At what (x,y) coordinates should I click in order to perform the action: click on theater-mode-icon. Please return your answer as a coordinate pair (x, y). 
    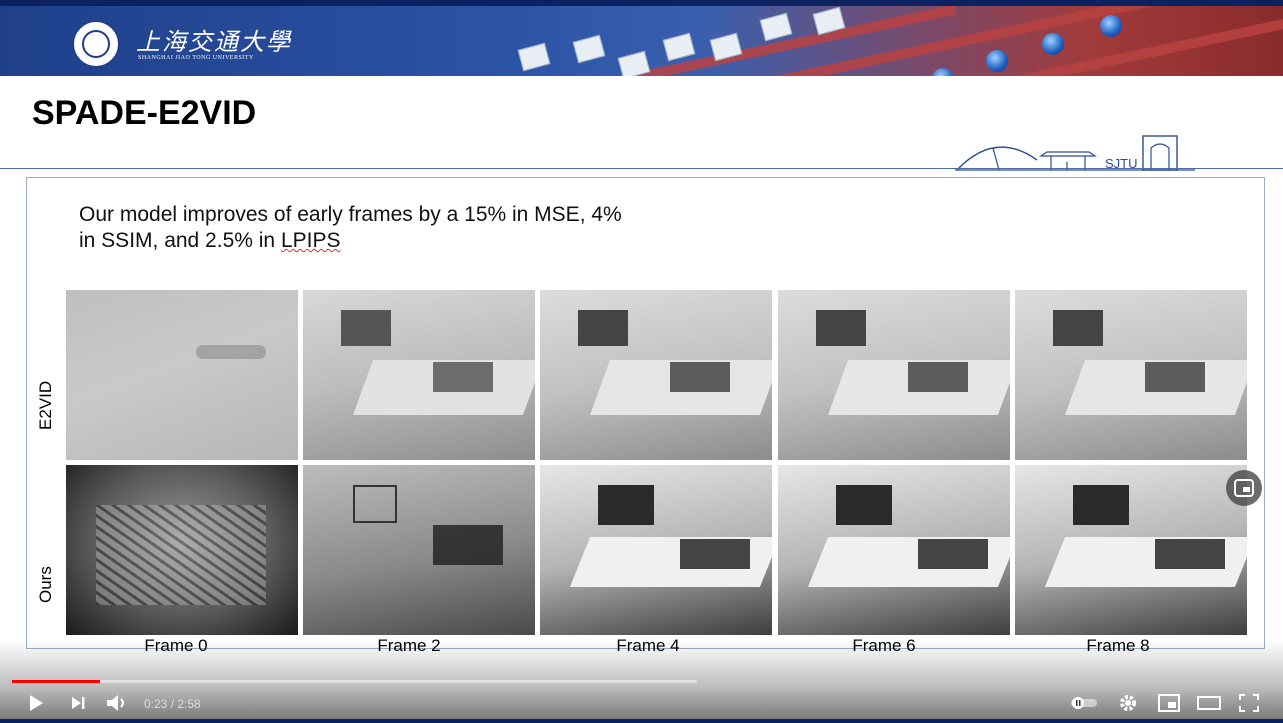
    Looking at the image, I should click on (1209, 703).